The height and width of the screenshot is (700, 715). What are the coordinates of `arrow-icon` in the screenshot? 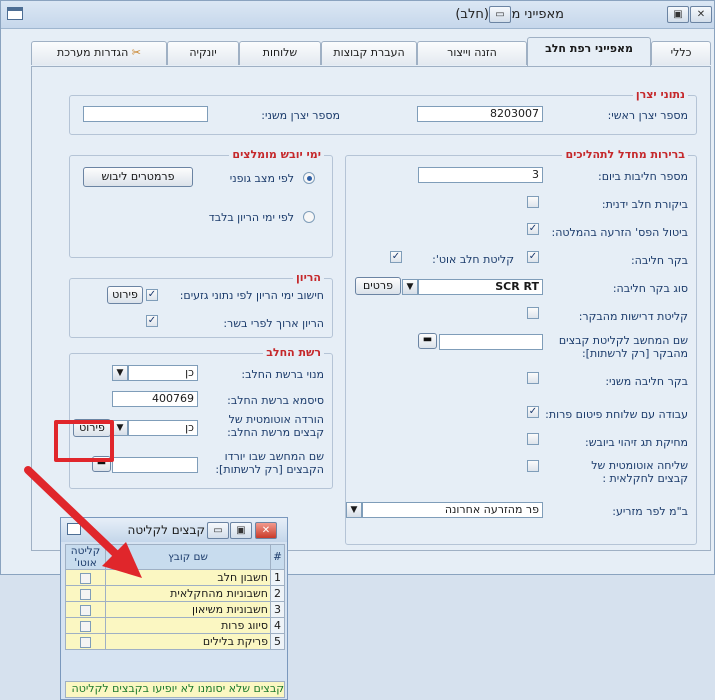 It's located at (83, 522).